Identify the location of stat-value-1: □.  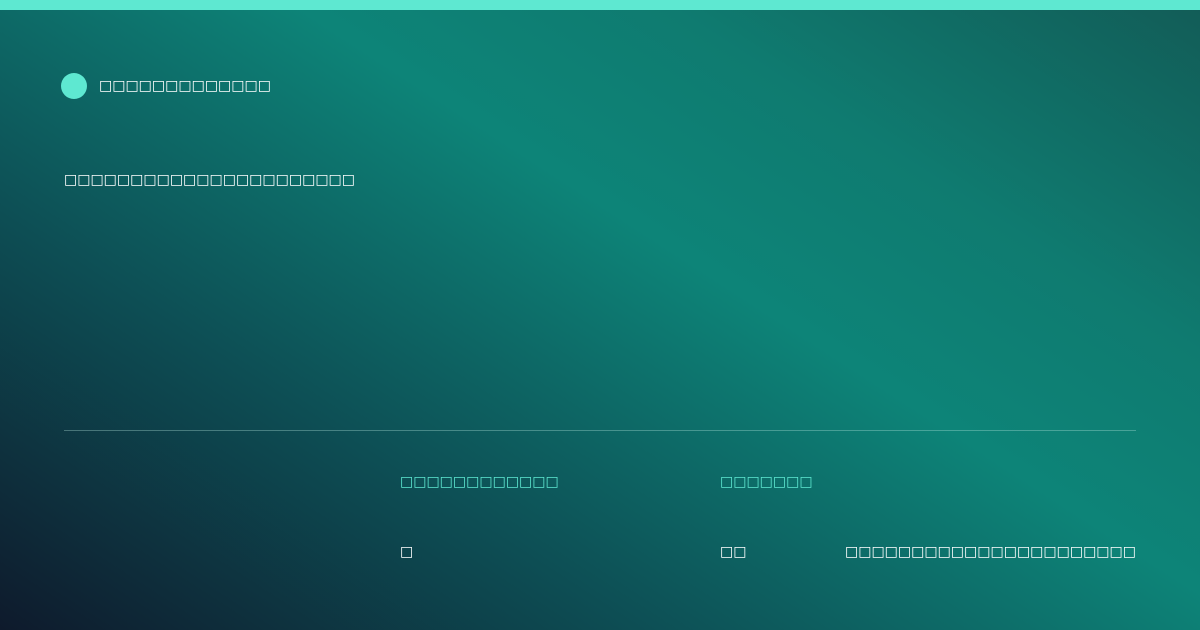
(407, 552).